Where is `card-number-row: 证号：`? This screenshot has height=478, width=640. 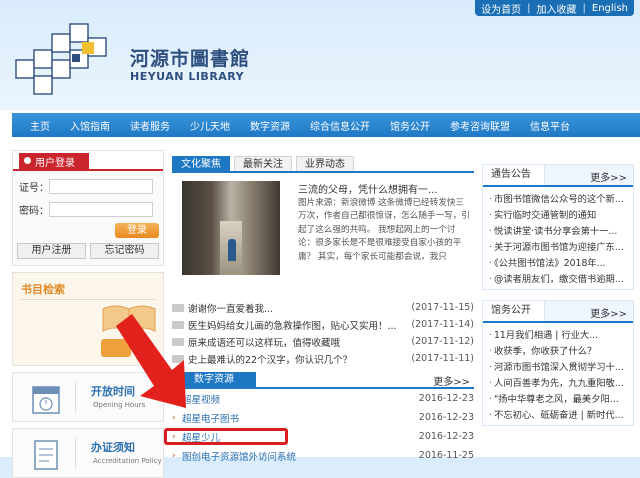 card-number-row: 证号： is located at coordinates (91, 186).